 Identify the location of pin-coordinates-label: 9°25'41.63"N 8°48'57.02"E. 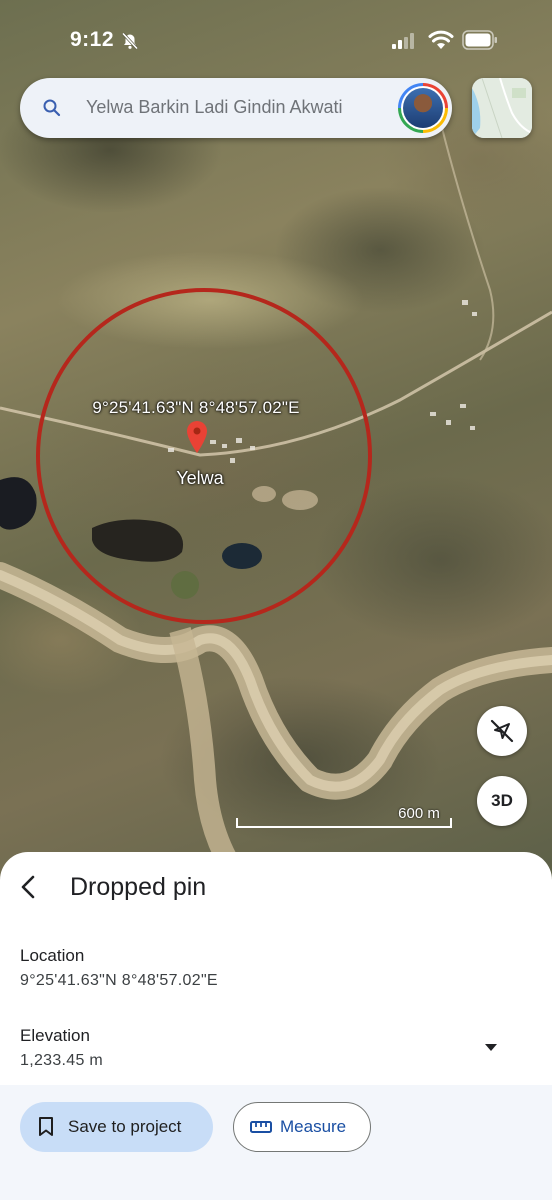
(196, 407).